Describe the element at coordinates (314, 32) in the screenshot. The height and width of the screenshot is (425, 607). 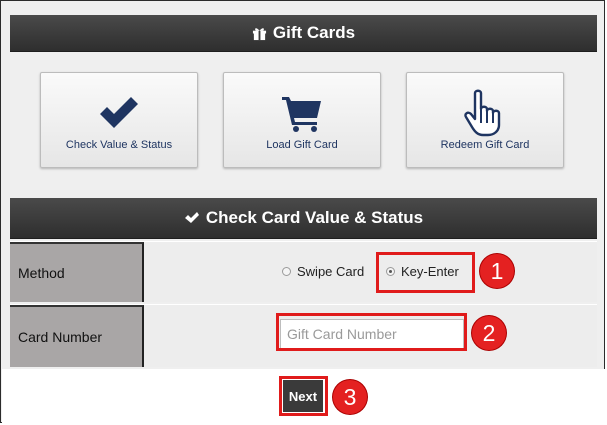
I see `gift-cards-title: Gift Cards` at that location.